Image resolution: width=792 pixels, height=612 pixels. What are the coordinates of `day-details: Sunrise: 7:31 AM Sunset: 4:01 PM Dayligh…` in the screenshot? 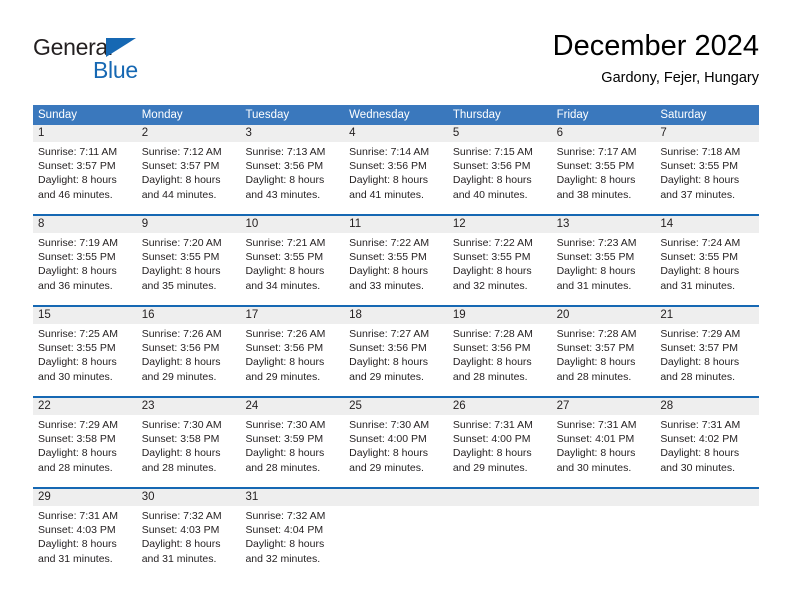 It's located at (604, 445).